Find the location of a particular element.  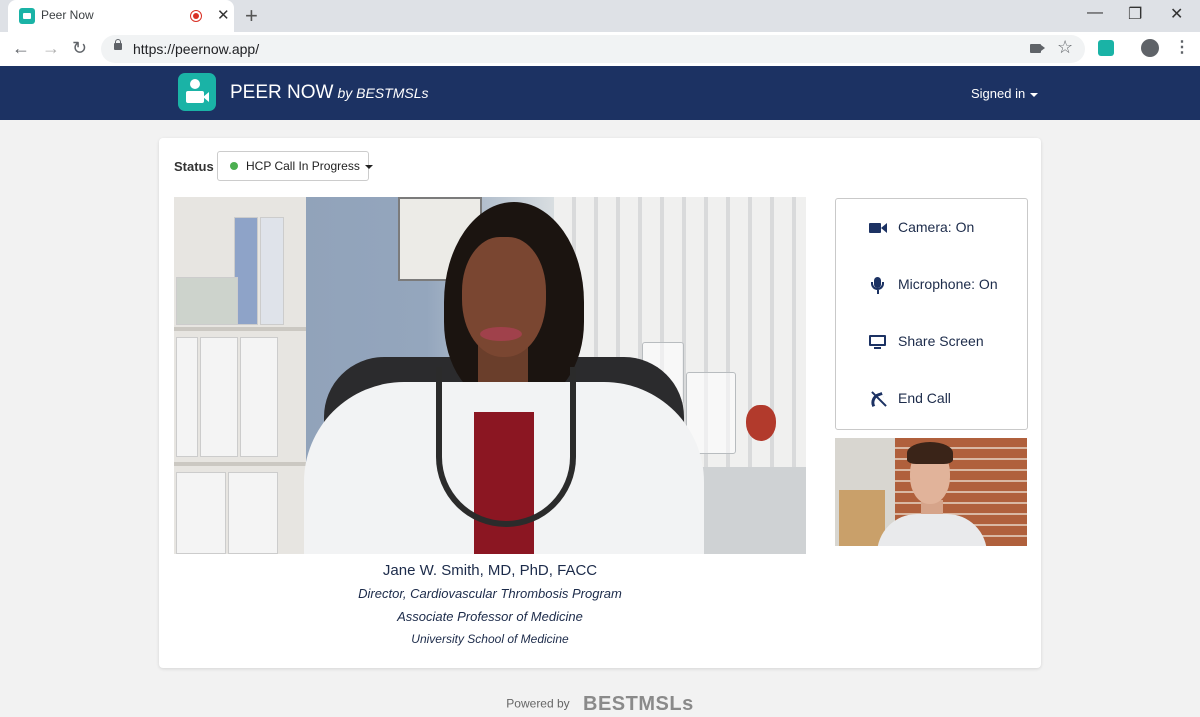

recording-indicator-icon is located at coordinates (196, 16).